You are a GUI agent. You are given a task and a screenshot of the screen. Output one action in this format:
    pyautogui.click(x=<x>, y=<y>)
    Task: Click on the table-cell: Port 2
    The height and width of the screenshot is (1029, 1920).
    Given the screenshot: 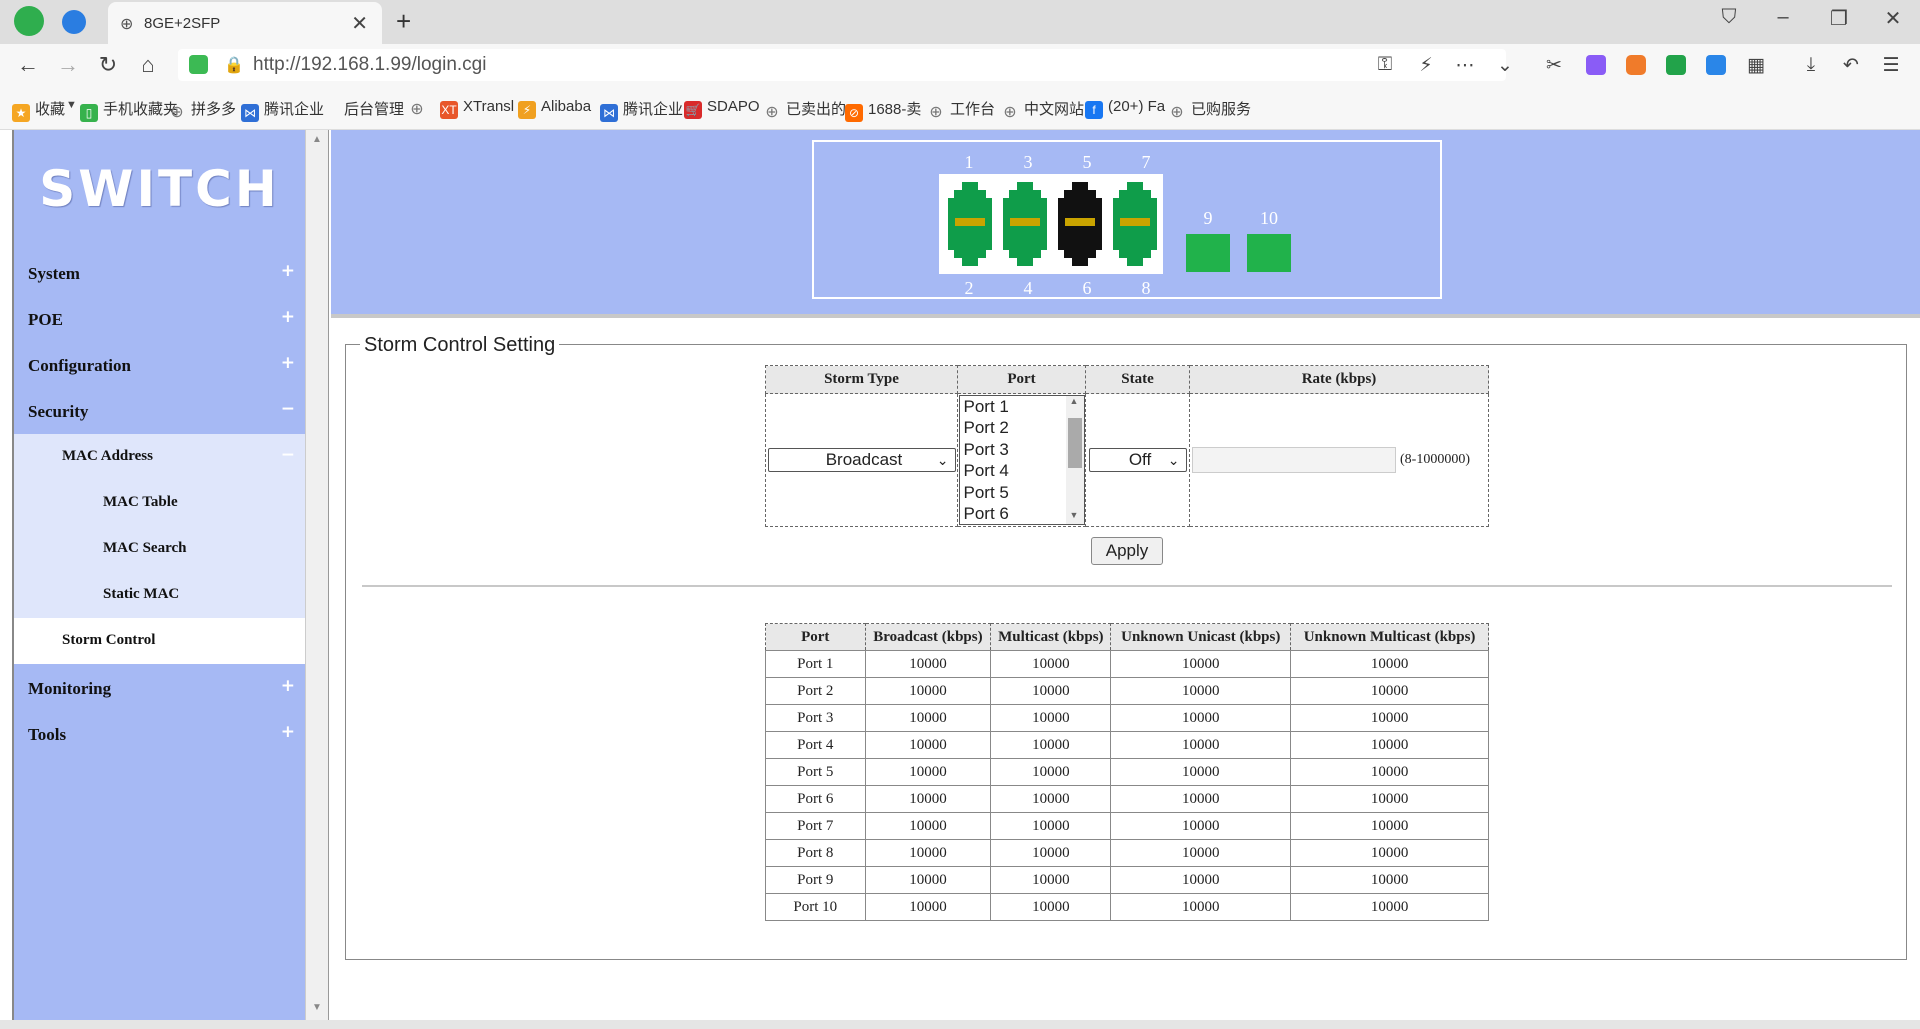 What is the action you would take?
    pyautogui.click(x=815, y=691)
    